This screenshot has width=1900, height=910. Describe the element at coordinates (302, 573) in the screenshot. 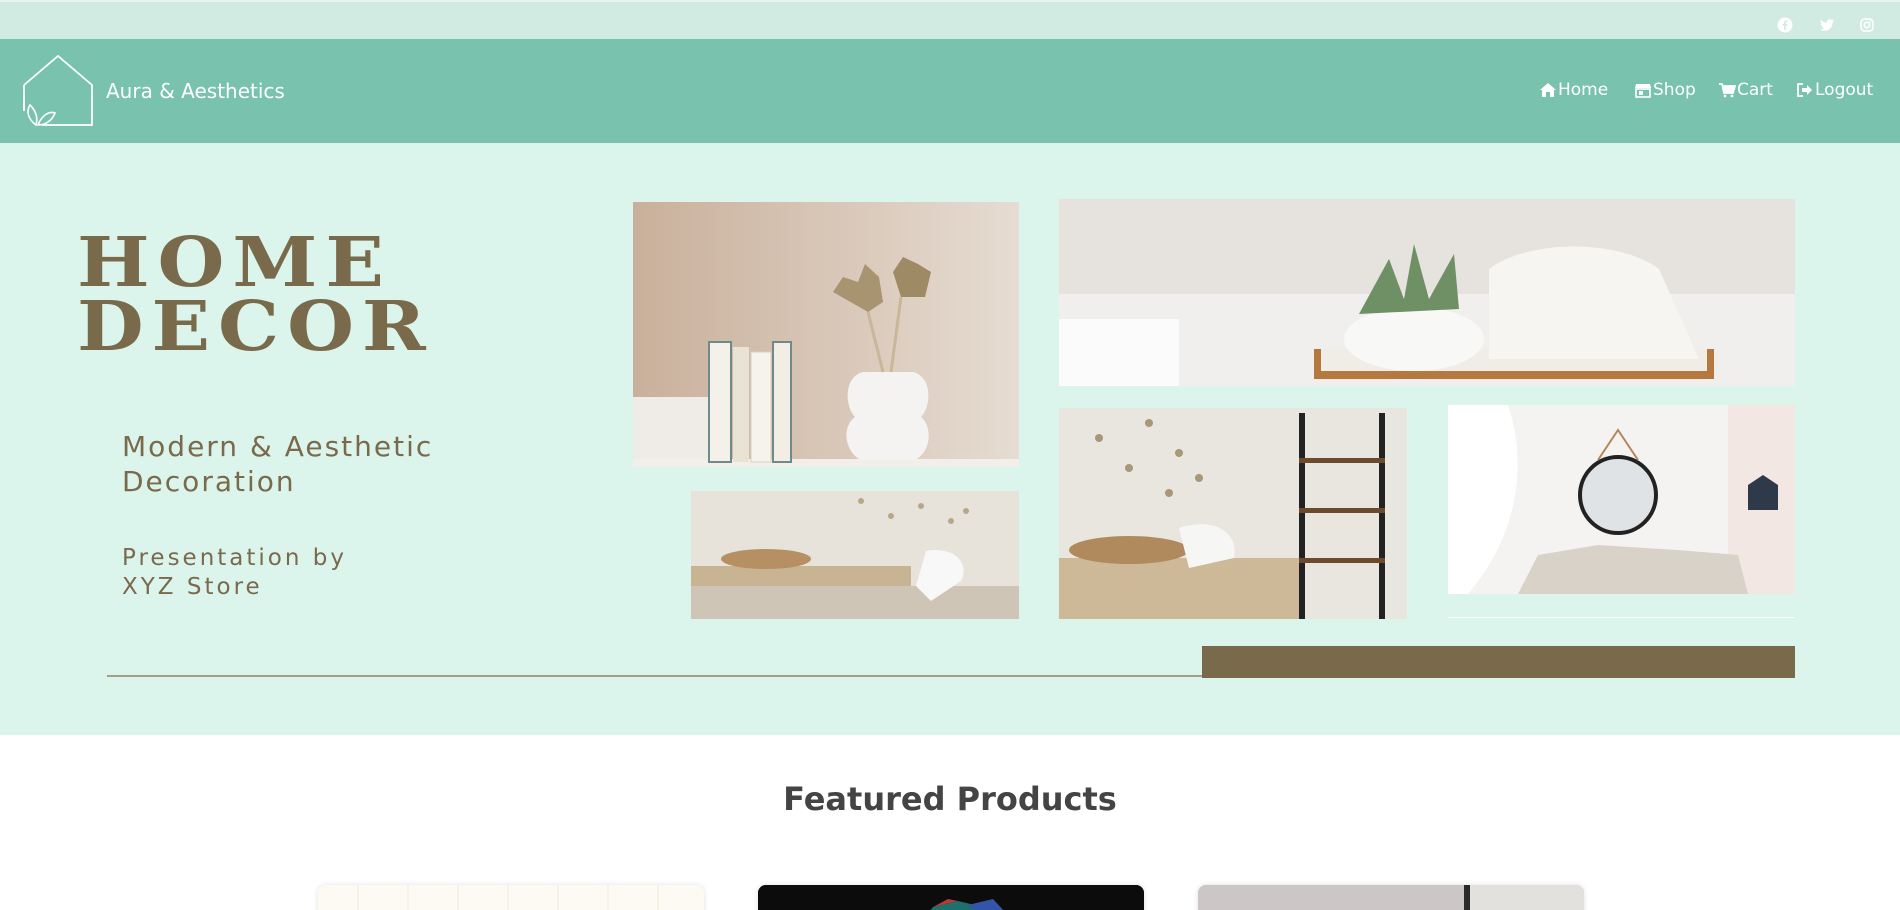

I see `hero-presenter: Presentation by XYZ Store` at that location.